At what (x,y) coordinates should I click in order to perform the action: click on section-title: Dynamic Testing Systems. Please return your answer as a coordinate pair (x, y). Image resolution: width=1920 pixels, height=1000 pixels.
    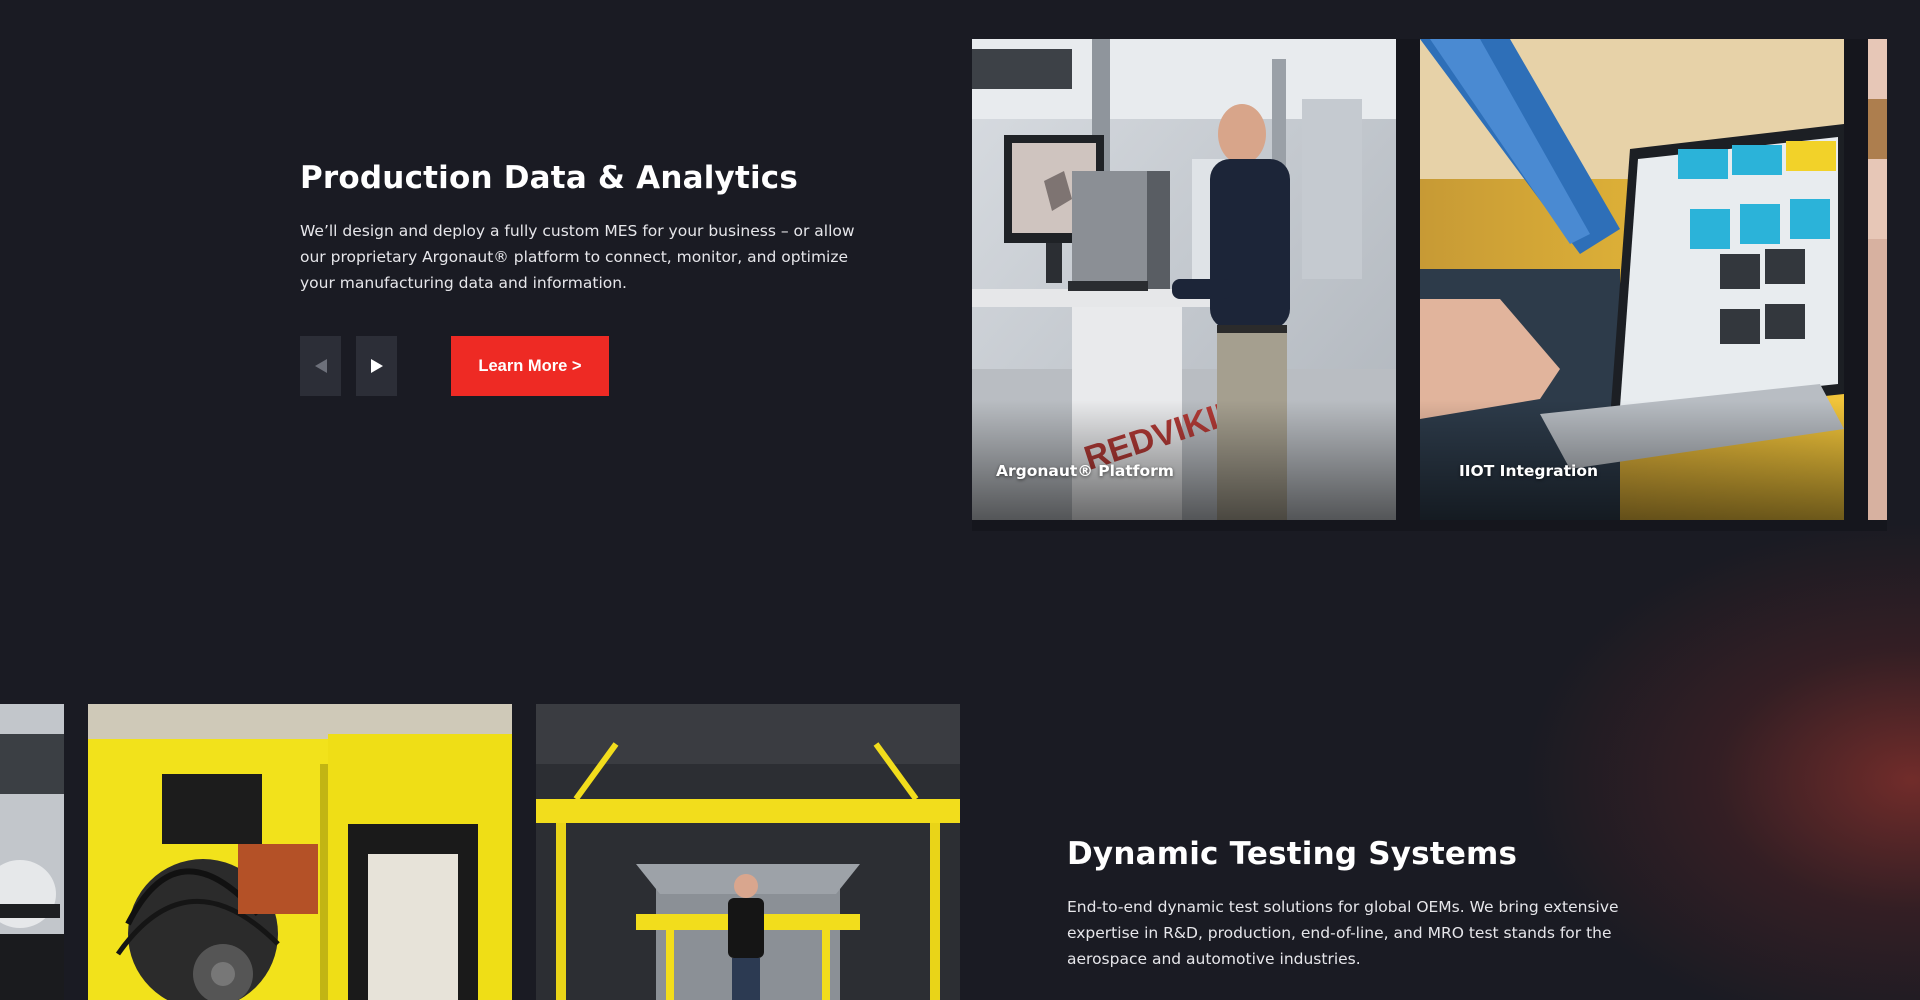
    Looking at the image, I should click on (1292, 854).